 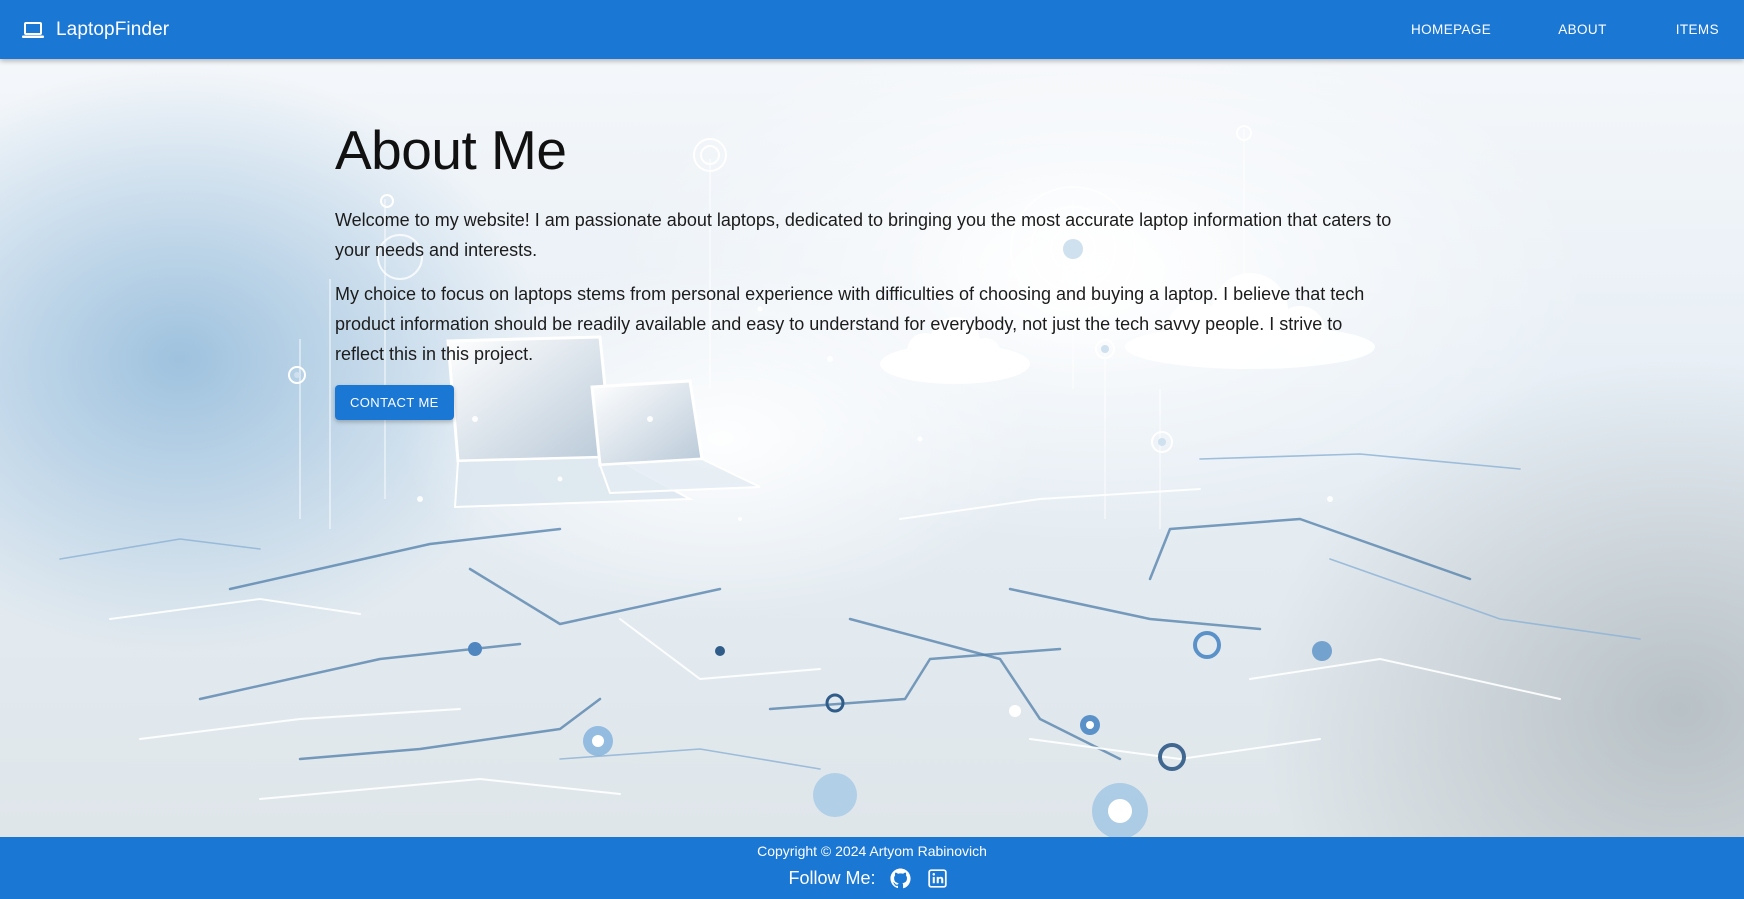 I want to click on main-nav: HOMEPAGE ABOUT ITEMS, so click(x=1577, y=29).